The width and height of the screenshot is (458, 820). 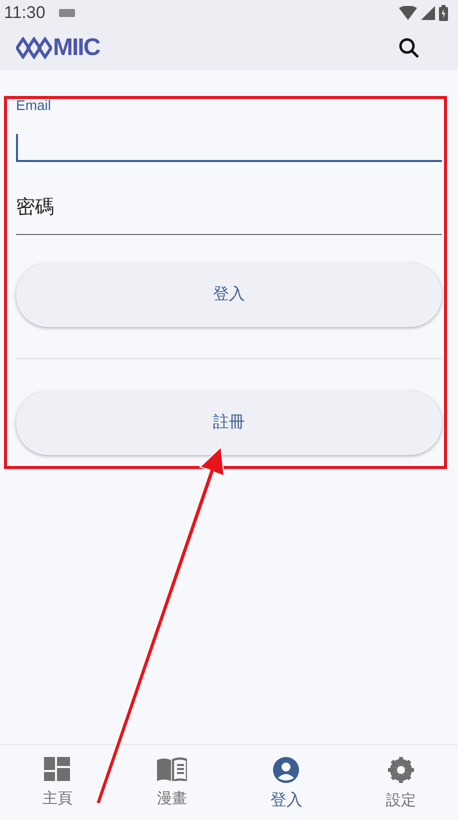 I want to click on nav-tab: 設定, so click(x=401, y=782).